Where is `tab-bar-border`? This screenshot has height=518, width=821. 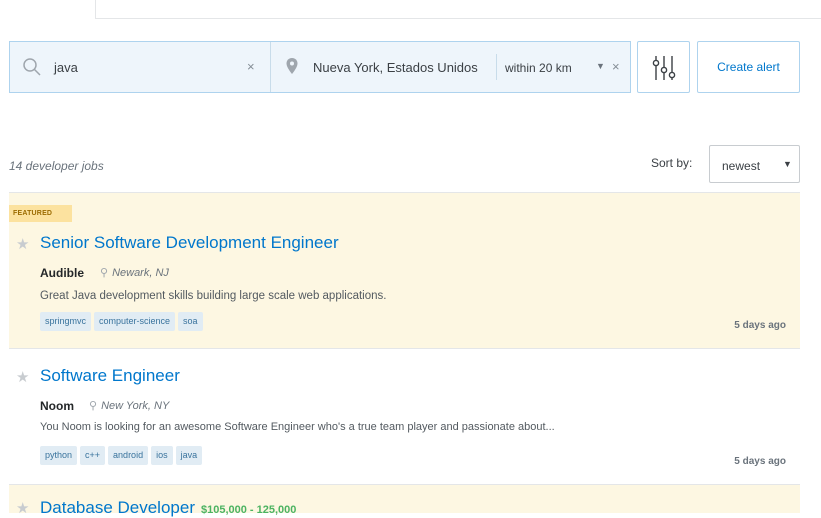 tab-bar-border is located at coordinates (458, 18).